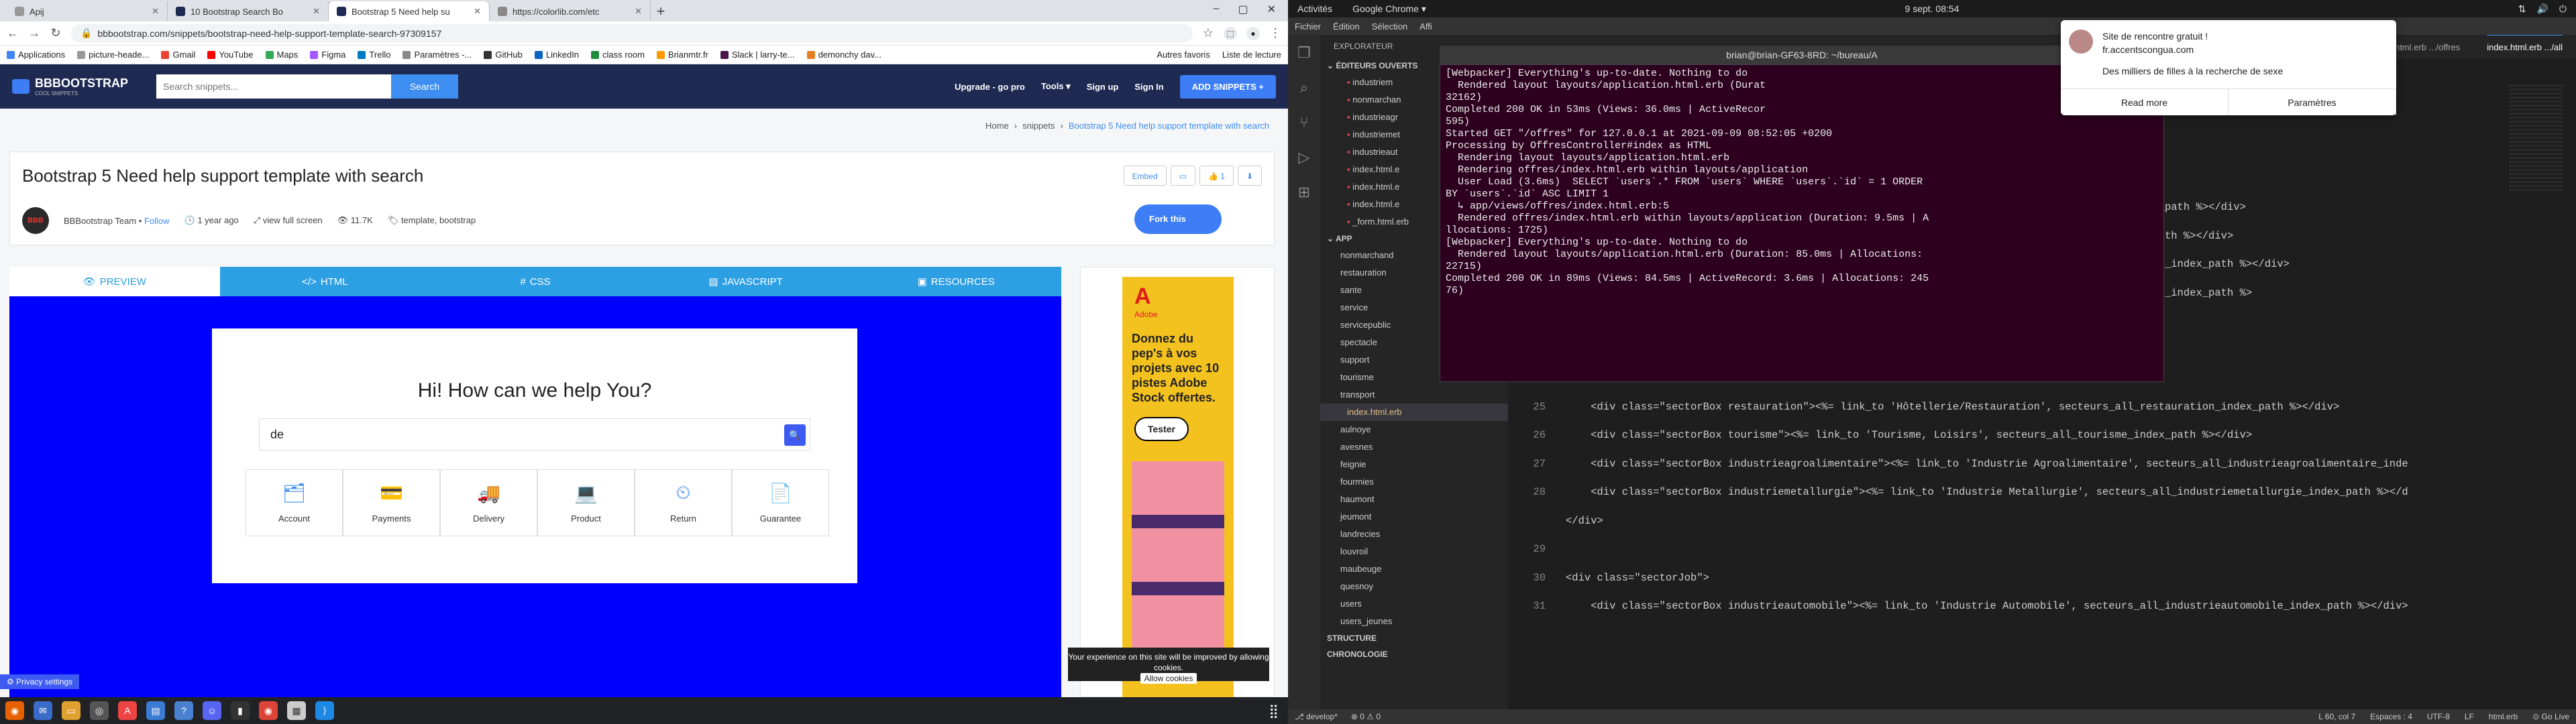  Describe the element at coordinates (503, 55) in the screenshot. I see `bookmark: GitHub` at that location.